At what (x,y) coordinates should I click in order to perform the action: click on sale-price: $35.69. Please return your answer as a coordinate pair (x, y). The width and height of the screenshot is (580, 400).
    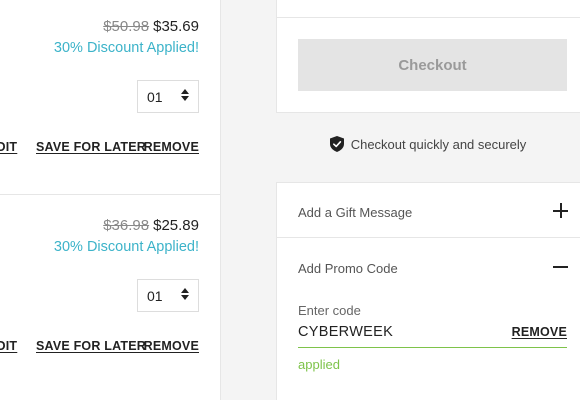
    Looking at the image, I should click on (176, 26).